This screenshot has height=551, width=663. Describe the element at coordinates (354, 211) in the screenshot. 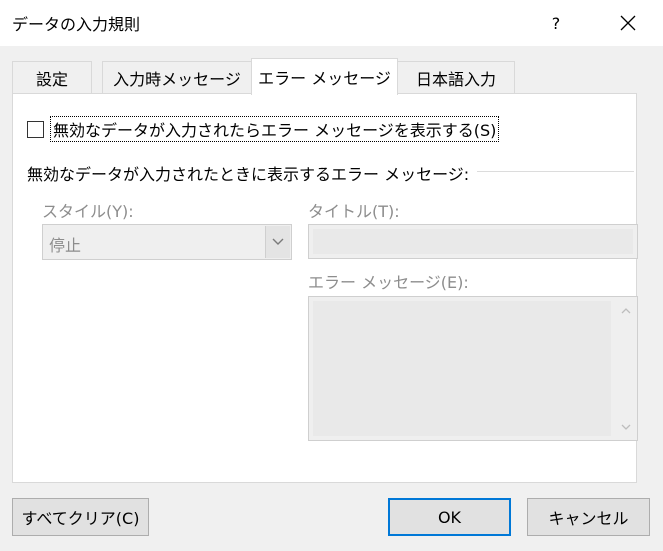

I see `title-label: タイトル(T):` at that location.